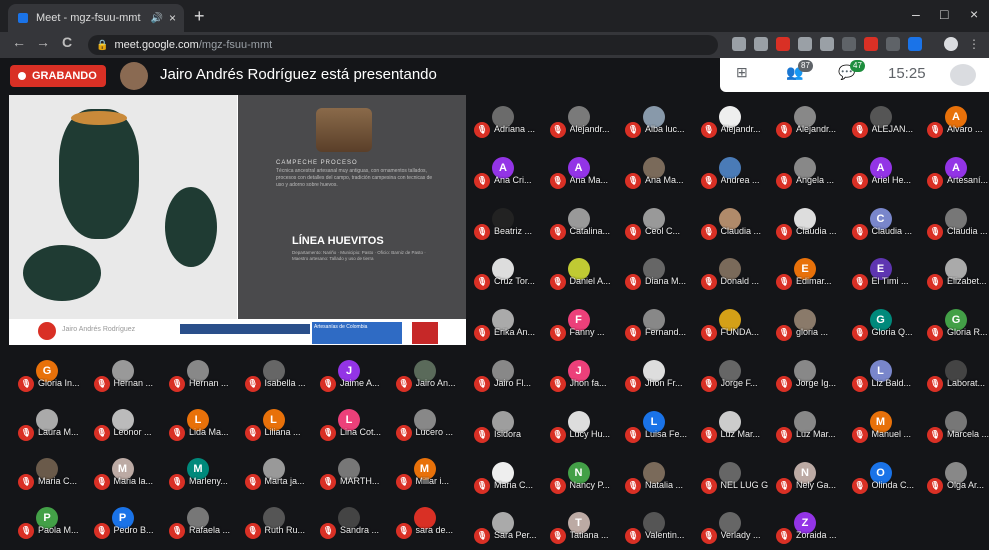 Image resolution: width=989 pixels, height=550 pixels. Describe the element at coordinates (761, 44) in the screenshot. I see `star-icon` at that location.